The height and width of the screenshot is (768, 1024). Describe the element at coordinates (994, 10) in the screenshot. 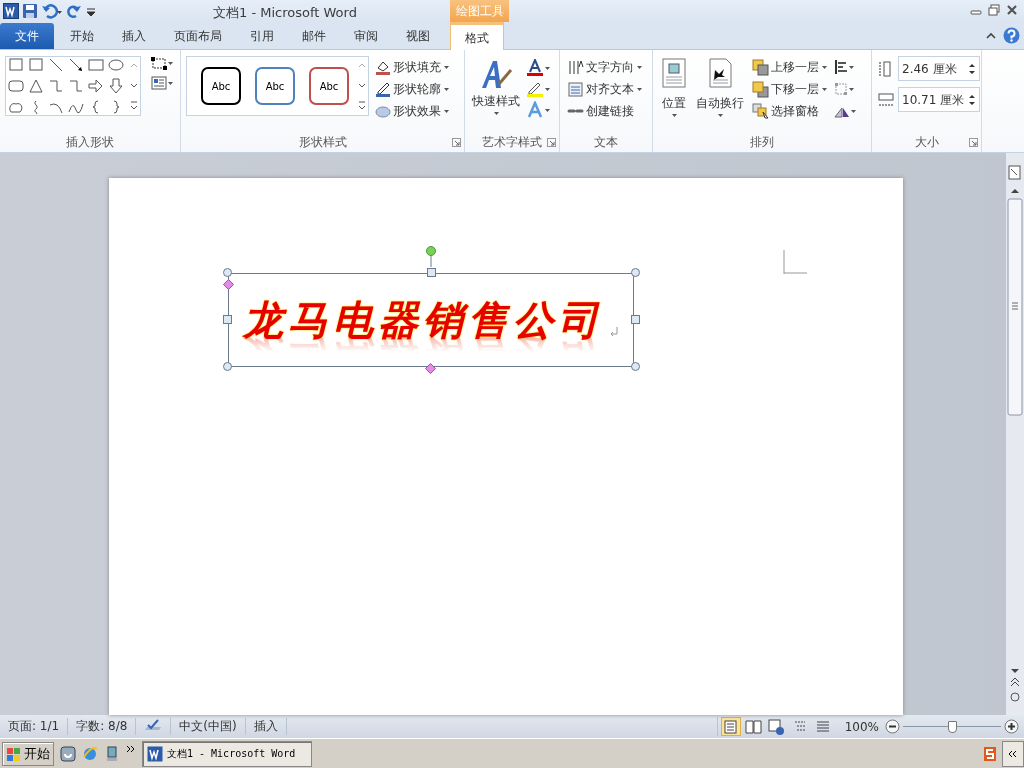

I see `restore-icon` at that location.